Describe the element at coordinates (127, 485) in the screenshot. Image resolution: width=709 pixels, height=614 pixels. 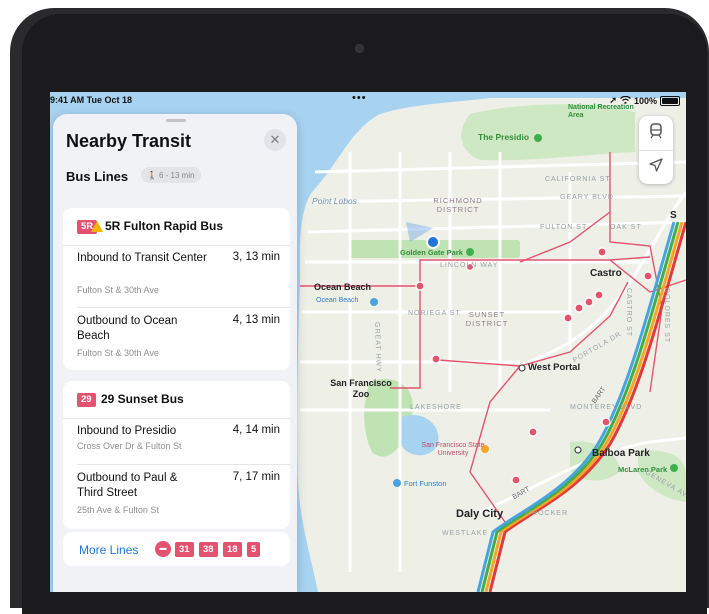
I see `trip-destination: Outbound to Paul & Third Street` at that location.